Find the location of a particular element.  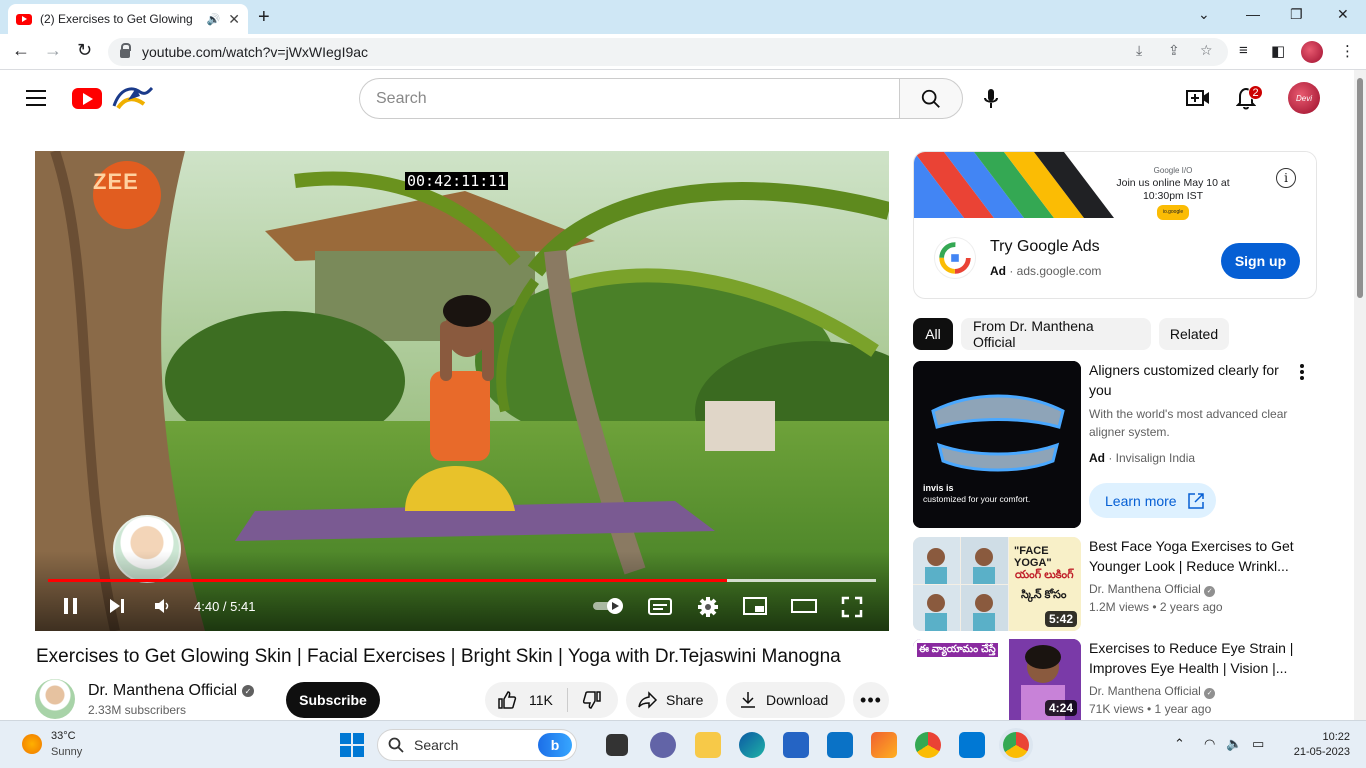

guide-menu-icon is located at coordinates (36, 98).